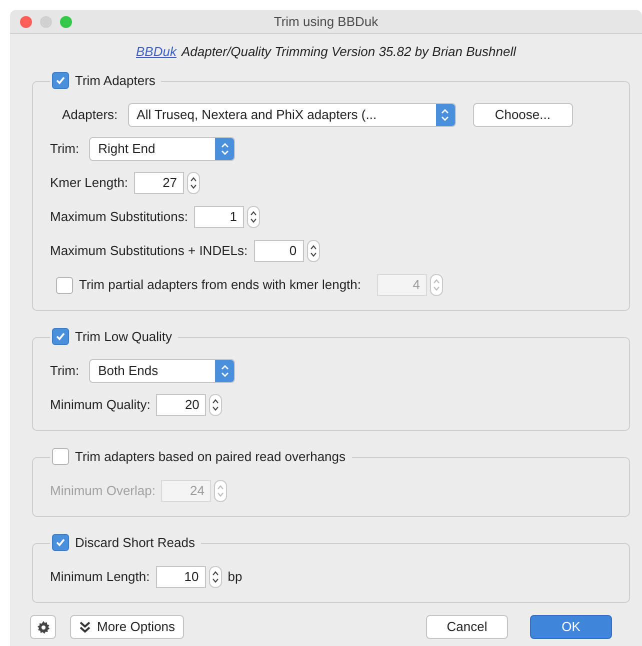 The image size is (642, 646). I want to click on version-text: Adapter/Quality Trimming Version 35.82 by Brian Bushnell, so click(348, 52).